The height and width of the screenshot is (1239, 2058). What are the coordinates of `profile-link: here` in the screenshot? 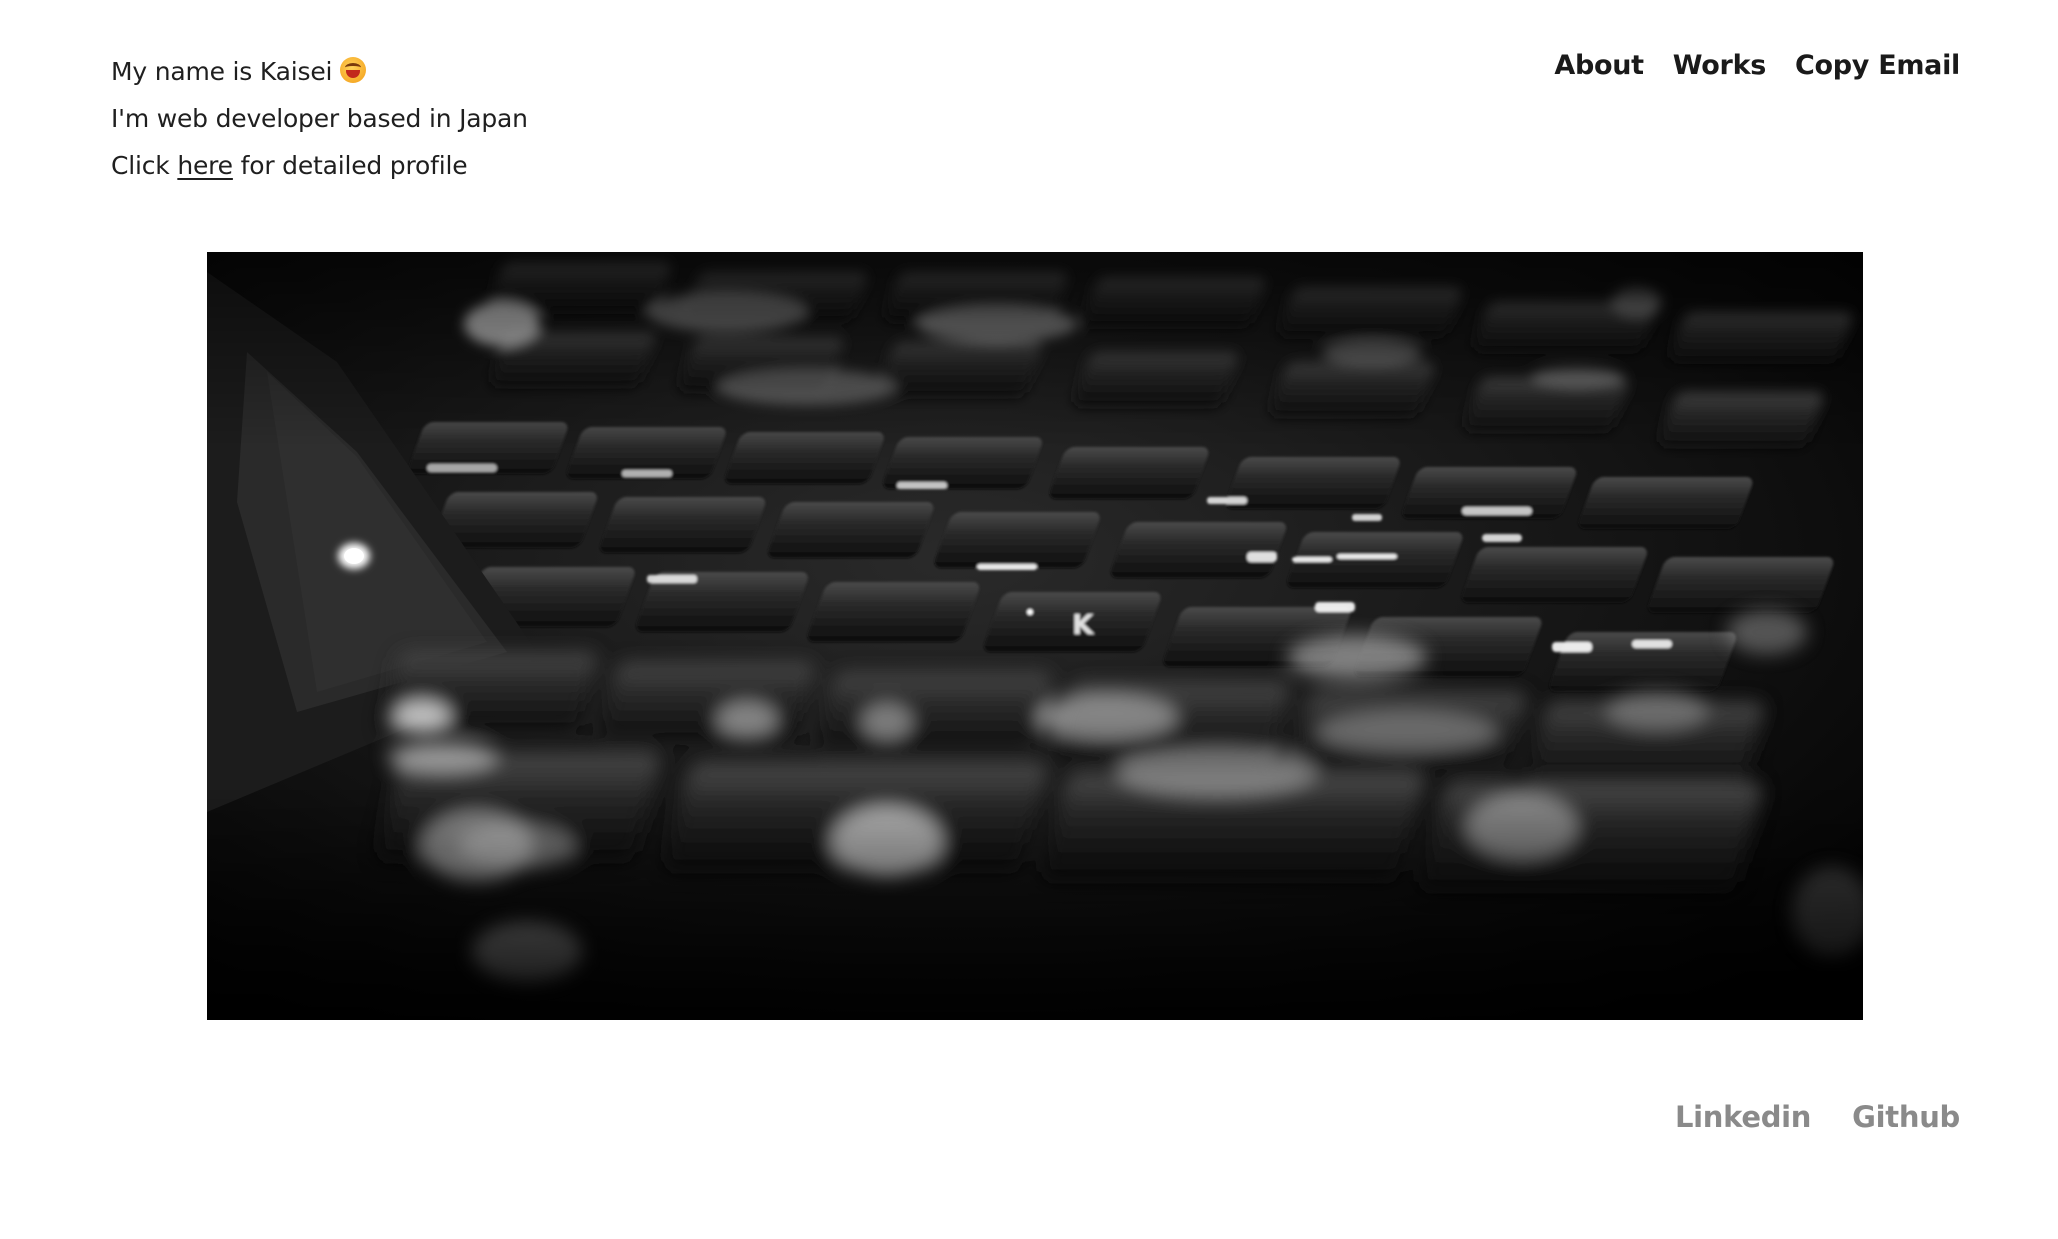 It's located at (205, 165).